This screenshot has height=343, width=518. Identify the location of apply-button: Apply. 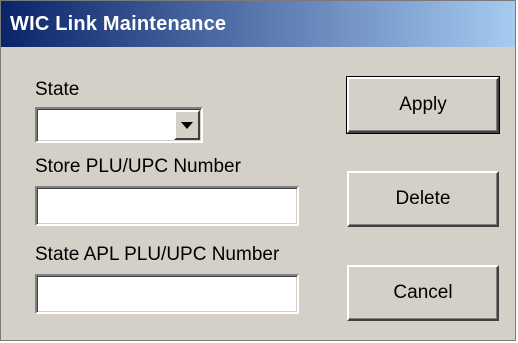
(423, 105).